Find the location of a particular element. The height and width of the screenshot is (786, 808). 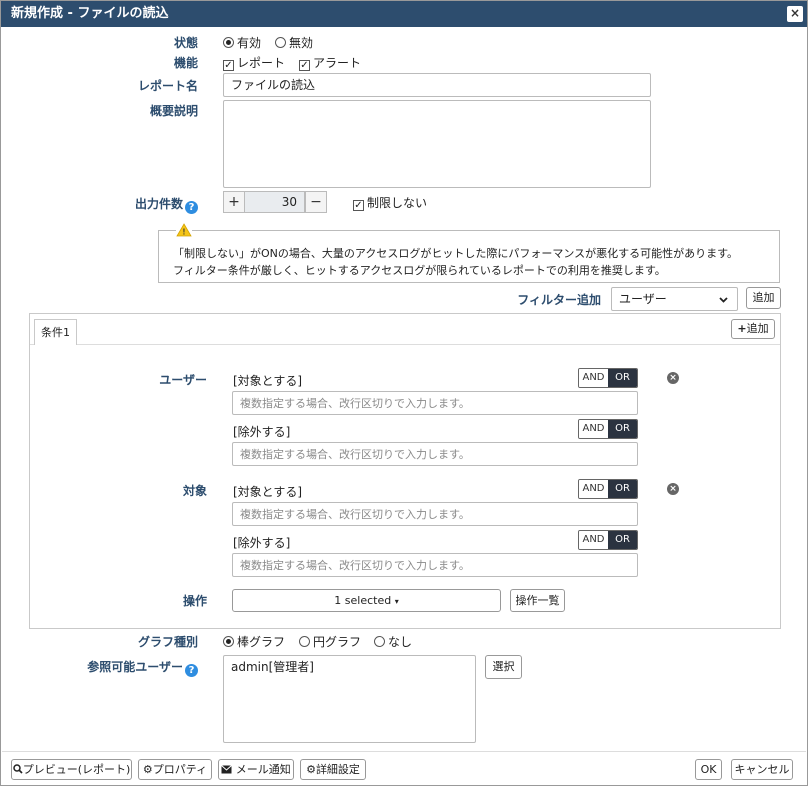

feature-report-label: レポート is located at coordinates (261, 63).